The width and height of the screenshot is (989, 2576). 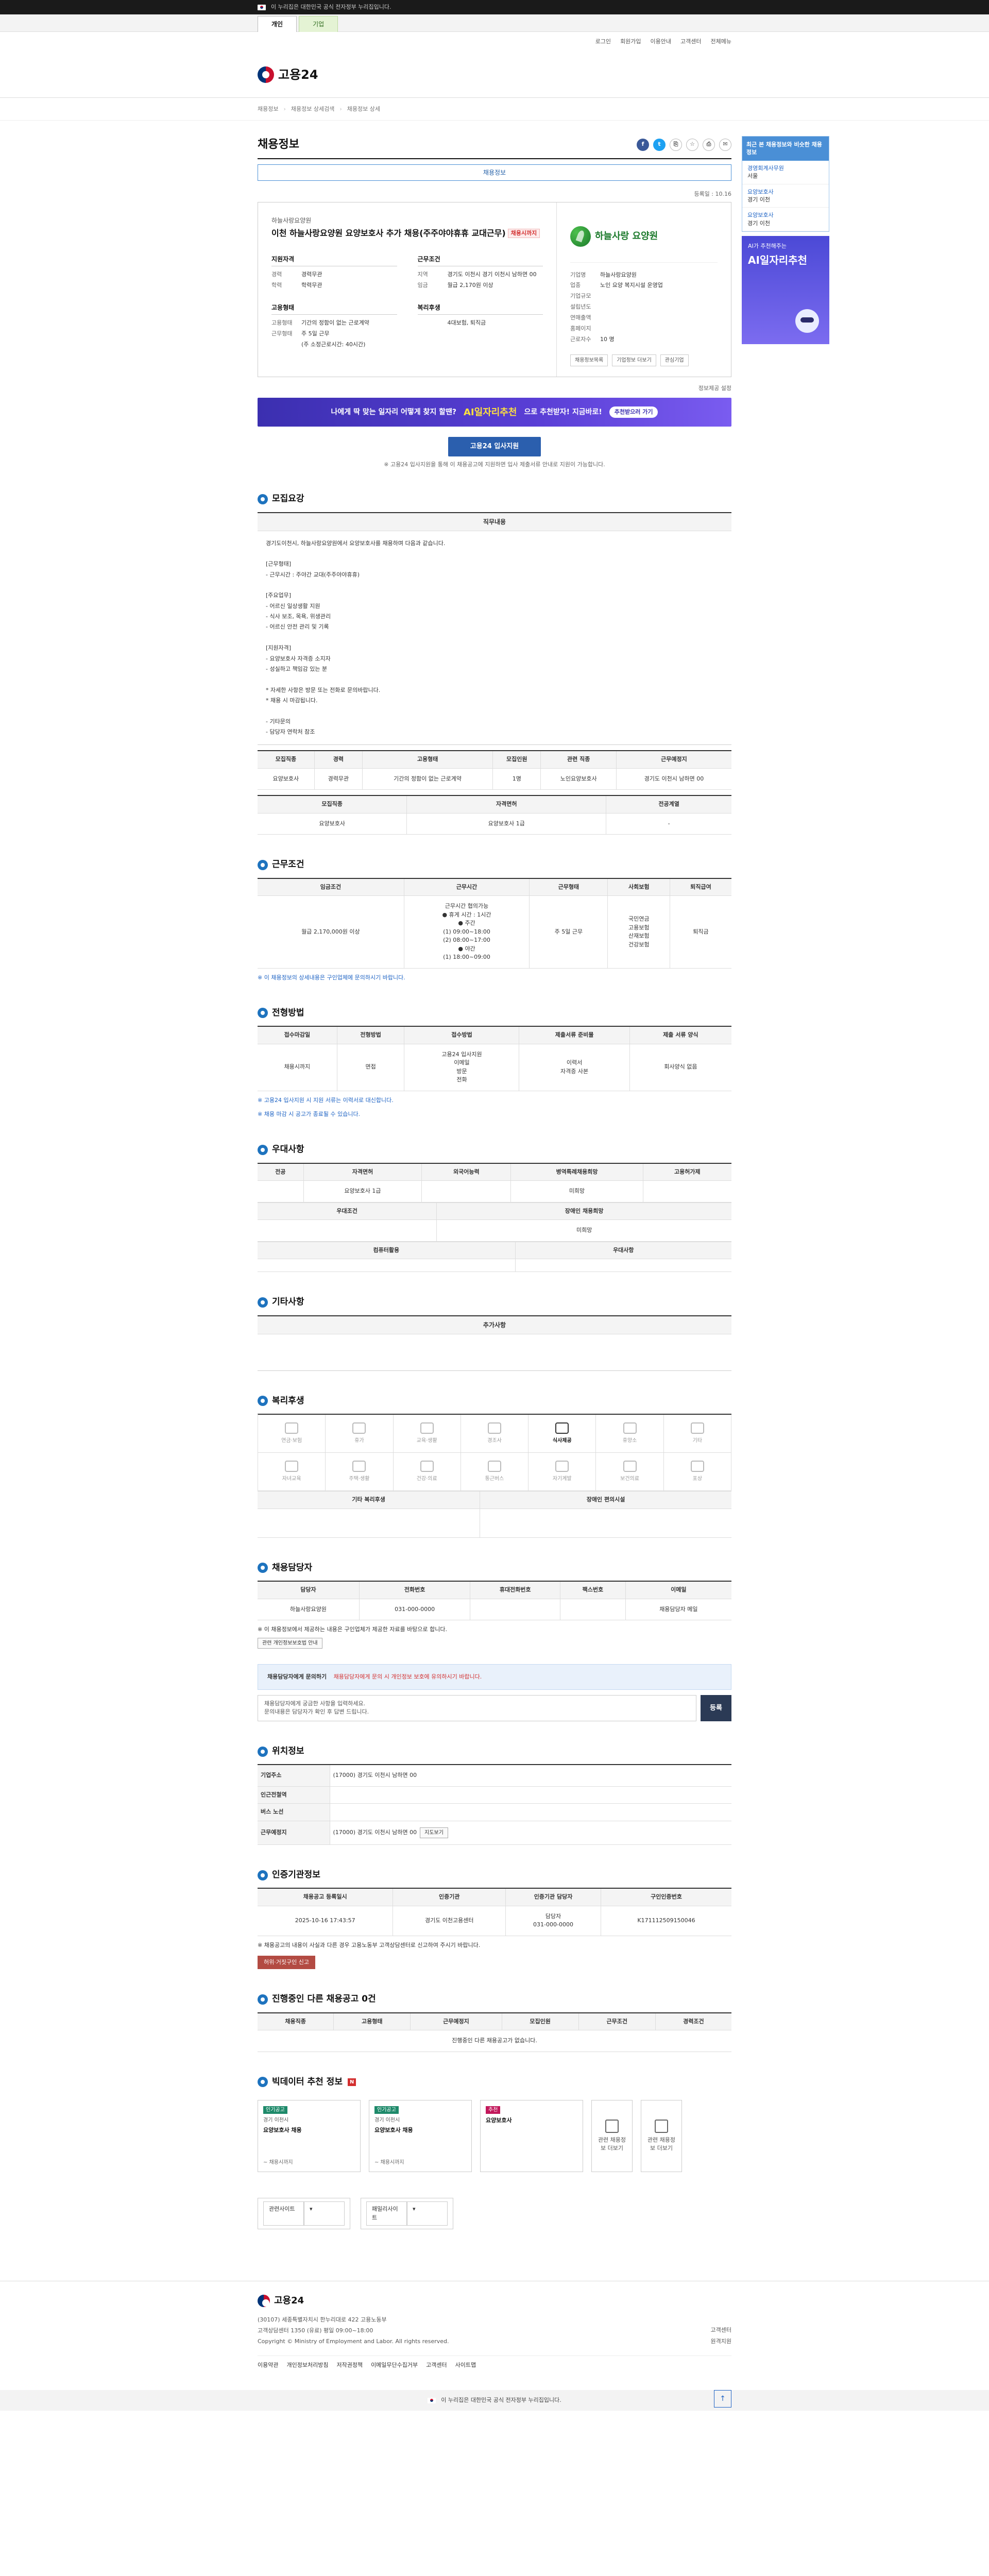 What do you see at coordinates (466, 2365) in the screenshot?
I see `footer-link: 사이트맵` at bounding box center [466, 2365].